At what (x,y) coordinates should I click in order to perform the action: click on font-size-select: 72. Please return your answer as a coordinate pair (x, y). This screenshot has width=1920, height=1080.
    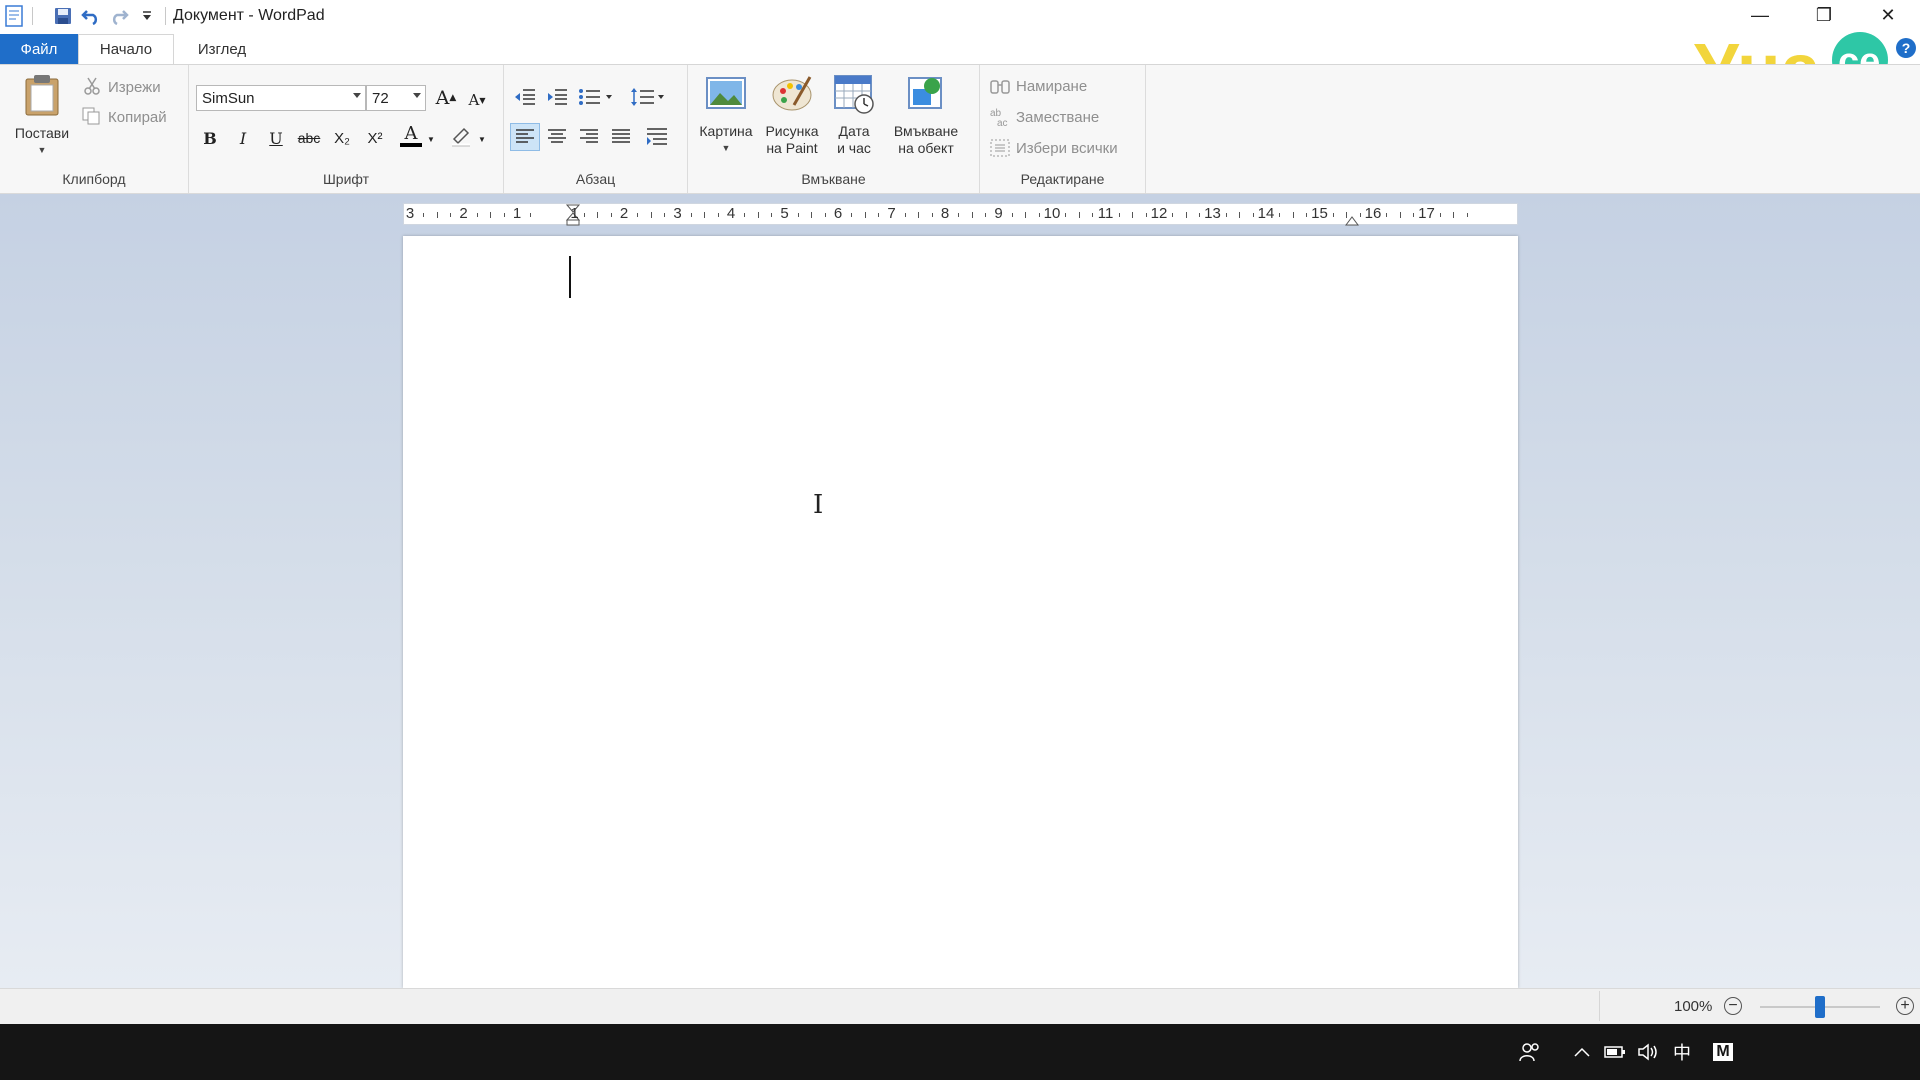
    Looking at the image, I should click on (396, 98).